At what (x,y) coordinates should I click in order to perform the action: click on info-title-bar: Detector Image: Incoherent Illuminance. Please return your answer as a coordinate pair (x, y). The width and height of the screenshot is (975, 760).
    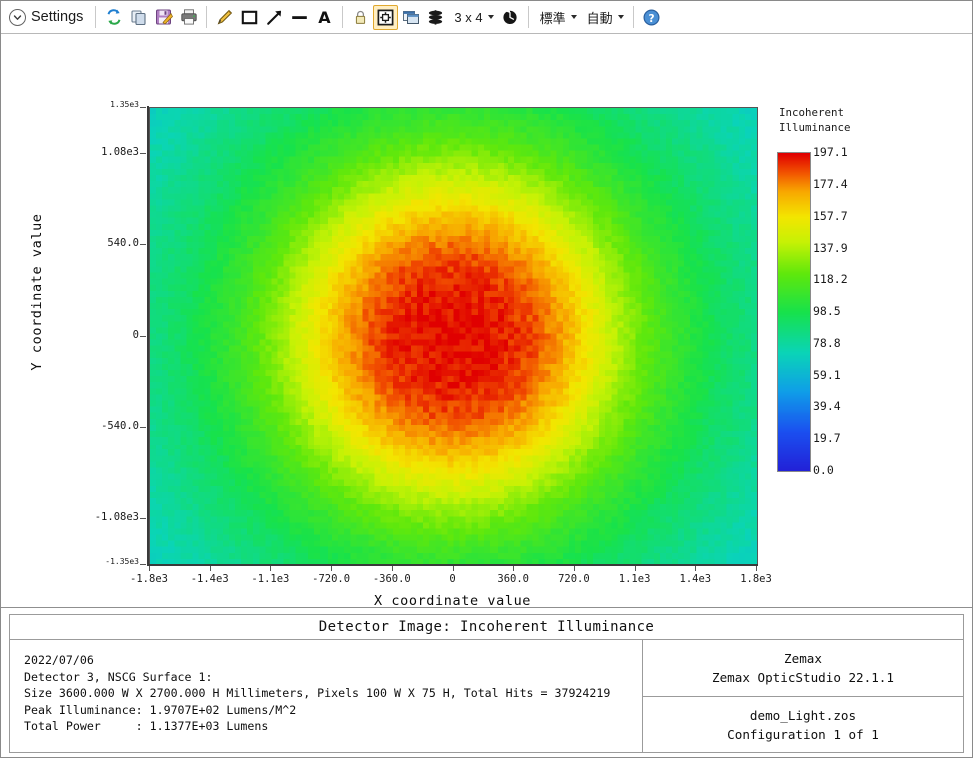
    Looking at the image, I should click on (486, 627).